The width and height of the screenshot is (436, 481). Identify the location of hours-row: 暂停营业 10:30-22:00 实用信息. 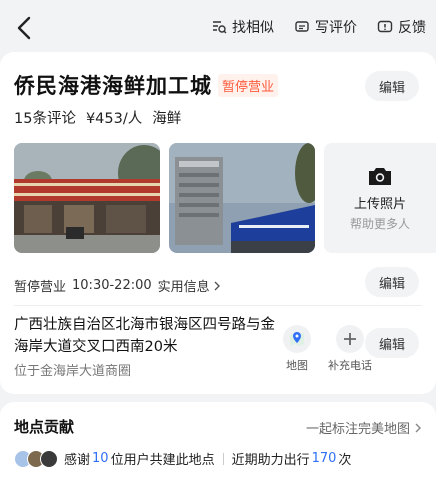
(117, 285).